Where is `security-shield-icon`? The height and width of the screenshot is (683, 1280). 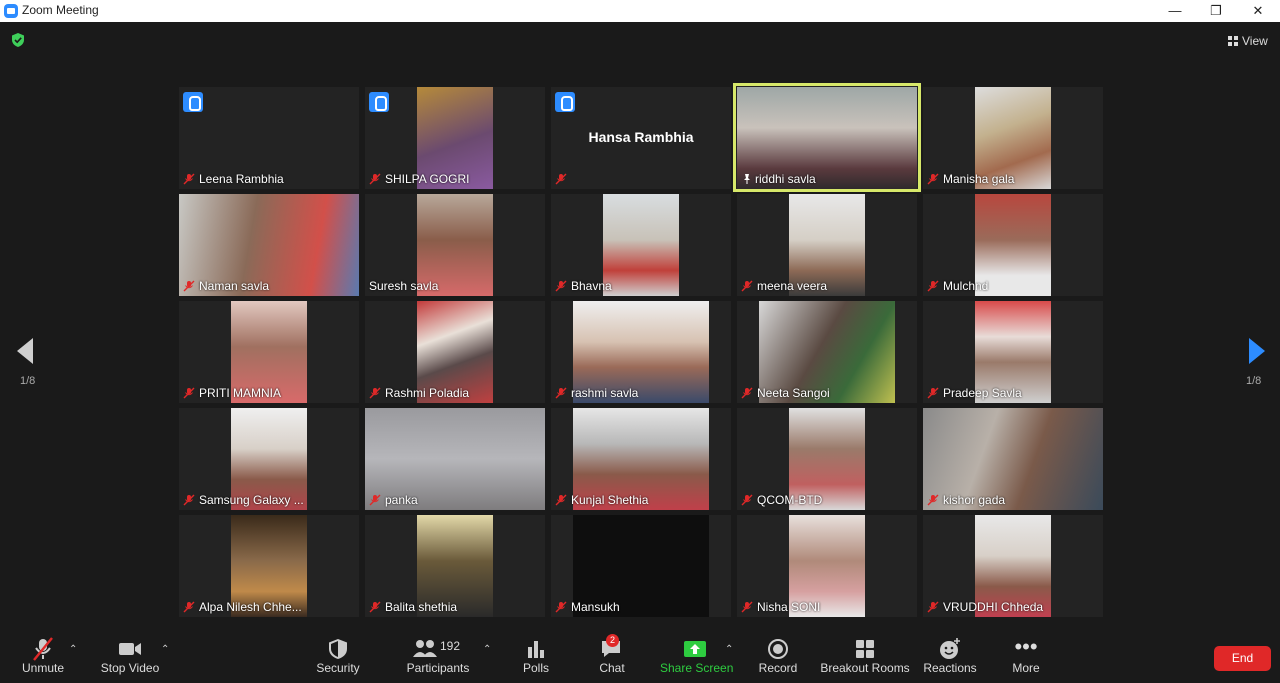
security-shield-icon is located at coordinates (338, 649).